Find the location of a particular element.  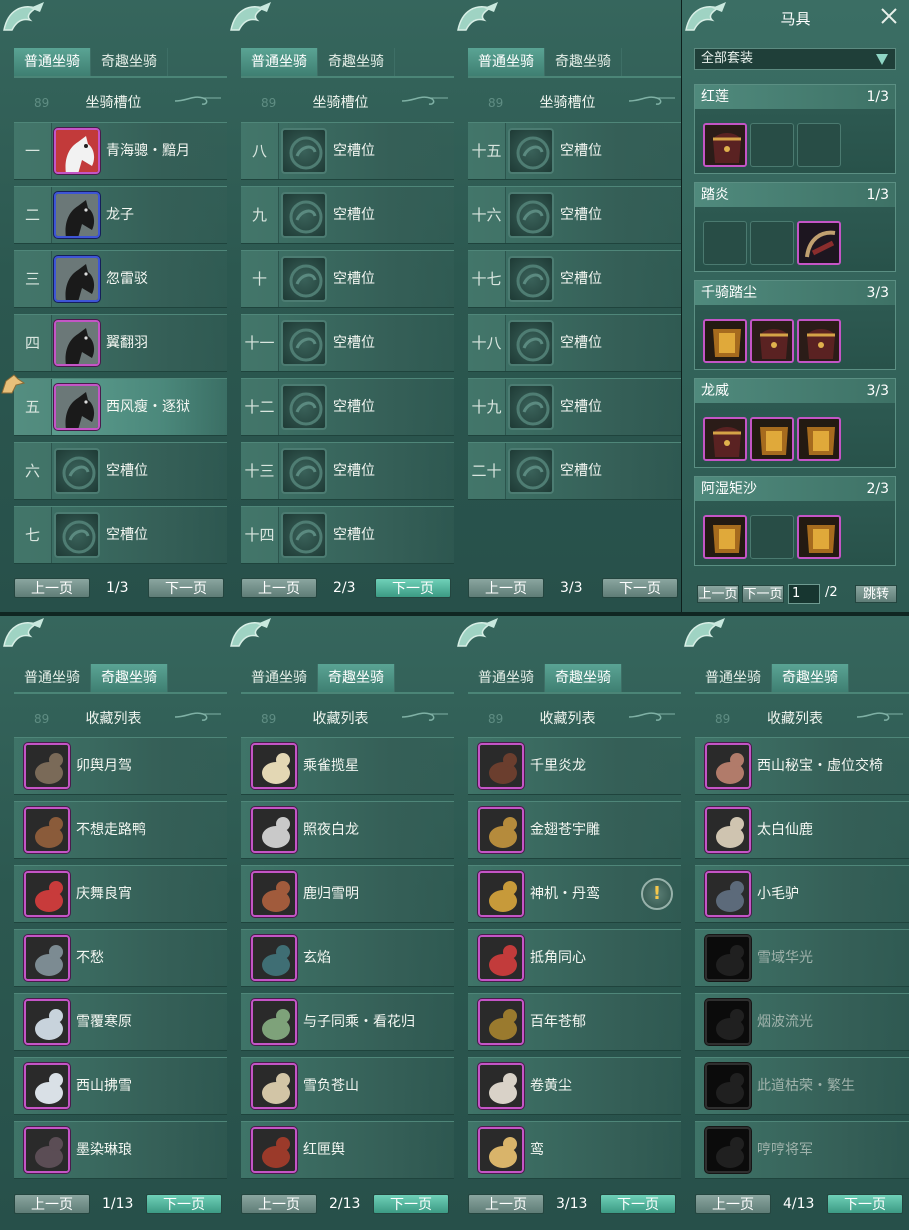

mount-slot-row: 十四 空槽位 is located at coordinates (347, 535).